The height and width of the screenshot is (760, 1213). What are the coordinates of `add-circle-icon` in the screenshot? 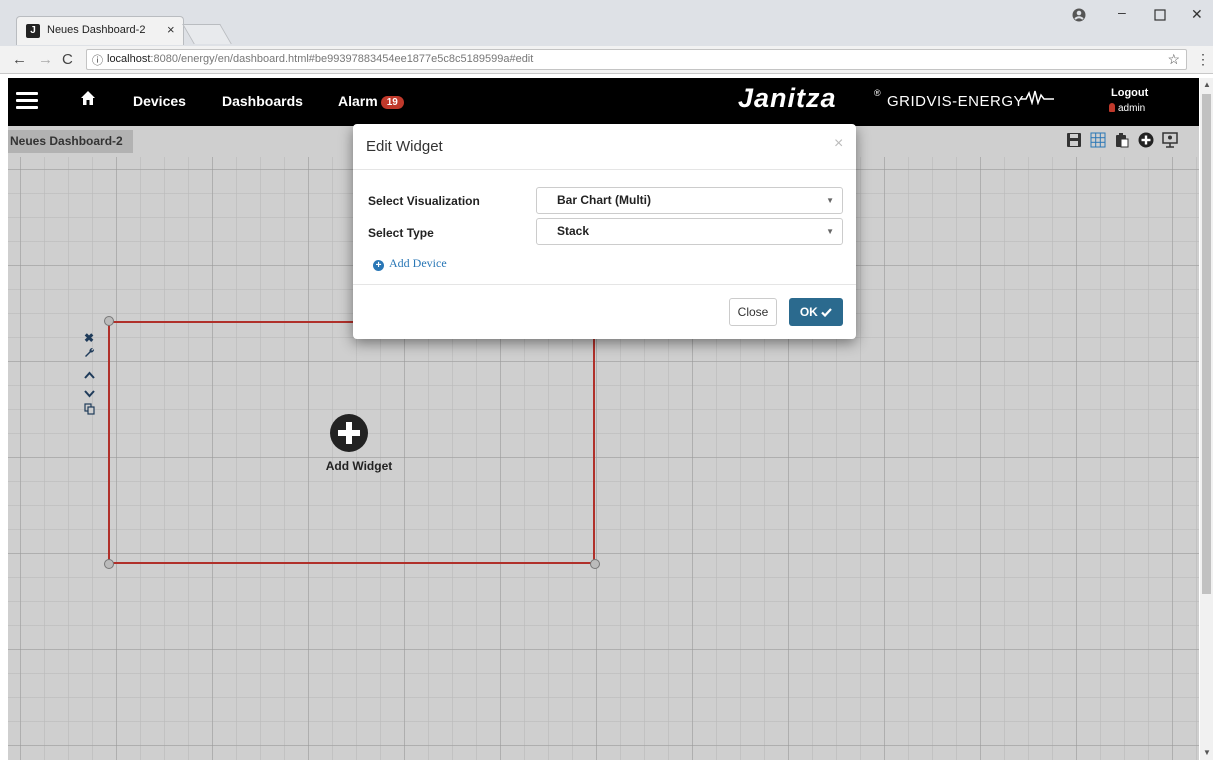 It's located at (1146, 140).